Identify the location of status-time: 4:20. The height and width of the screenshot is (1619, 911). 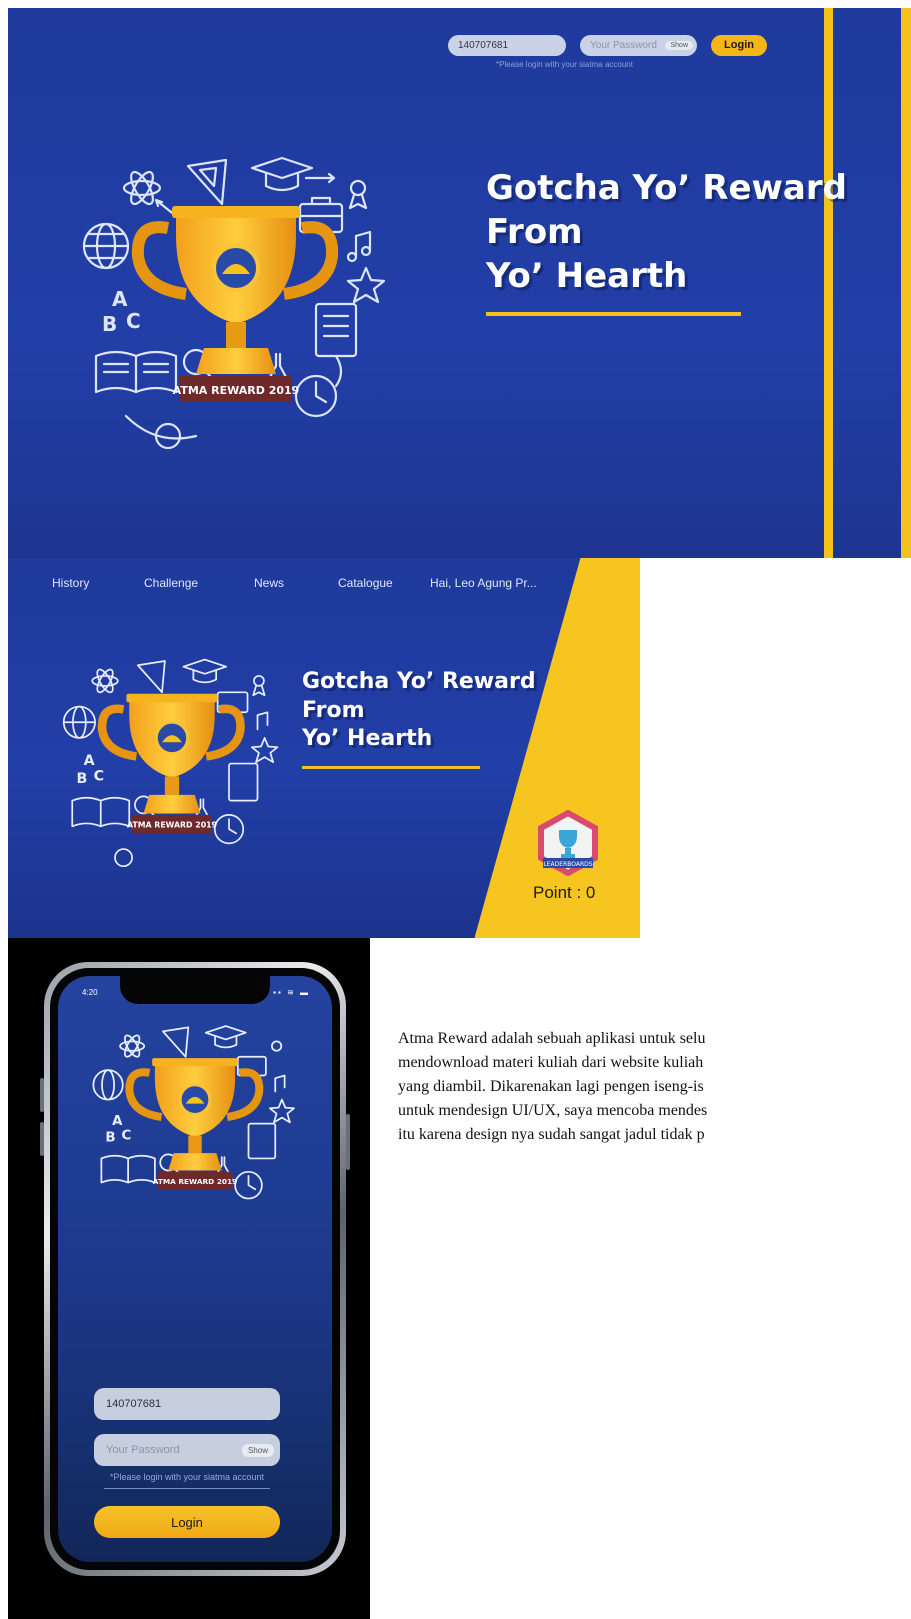
(90, 992).